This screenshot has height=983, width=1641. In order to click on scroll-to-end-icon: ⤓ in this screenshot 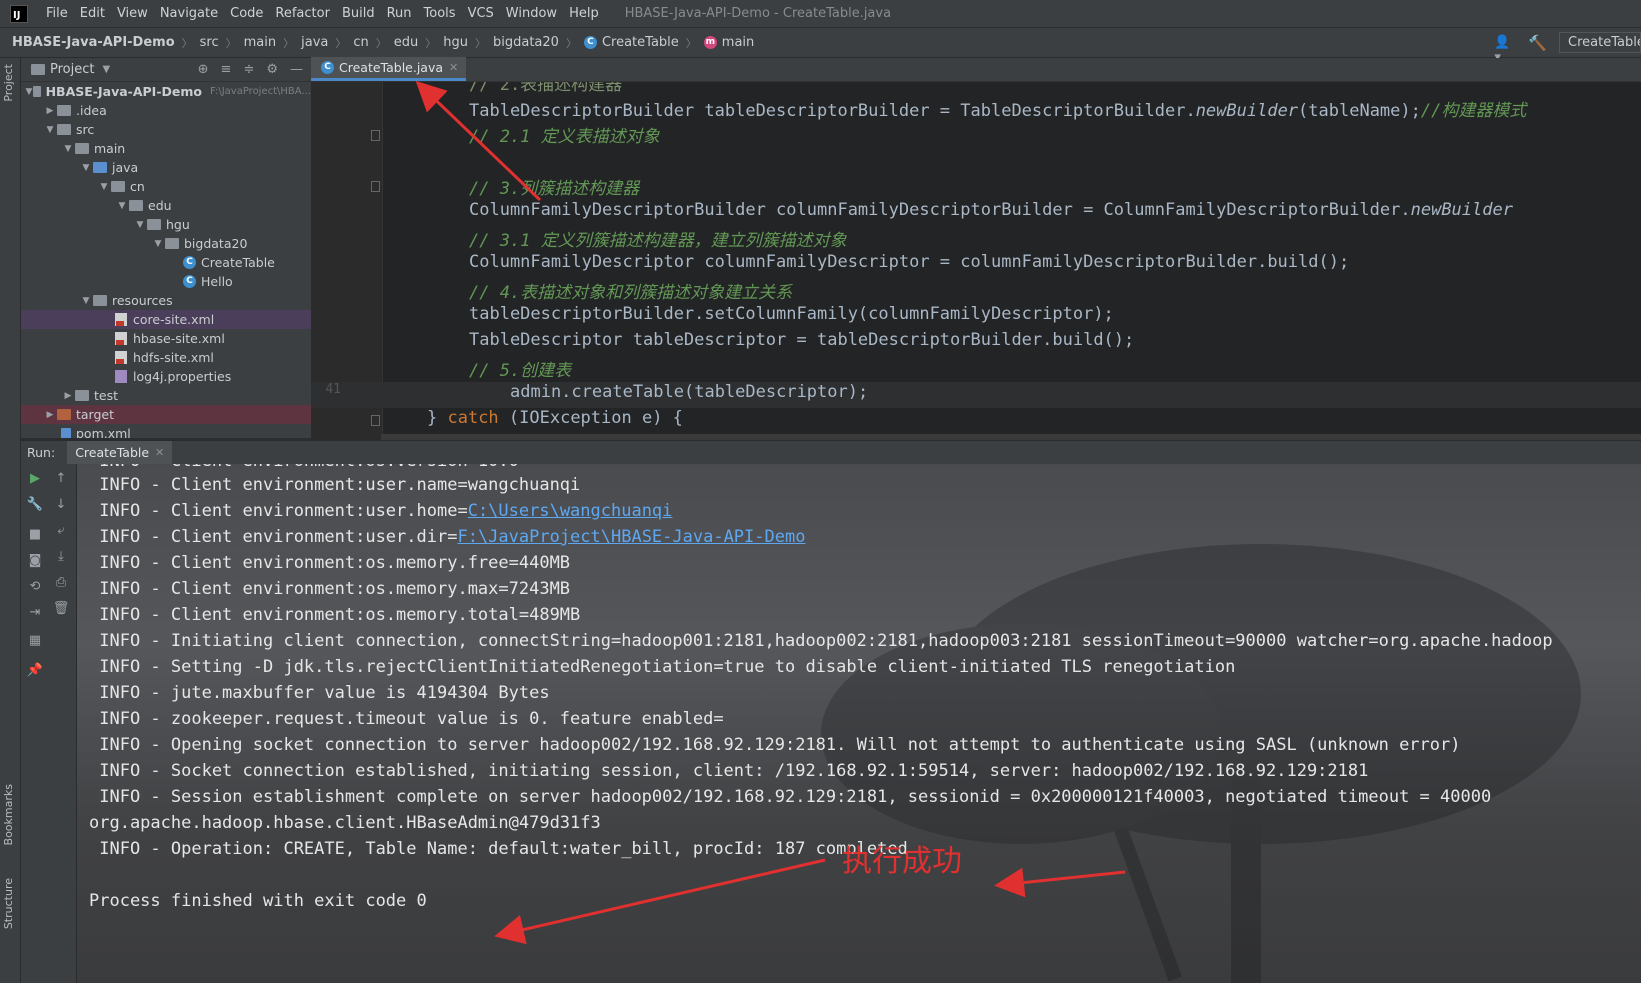, I will do `click(61, 557)`.